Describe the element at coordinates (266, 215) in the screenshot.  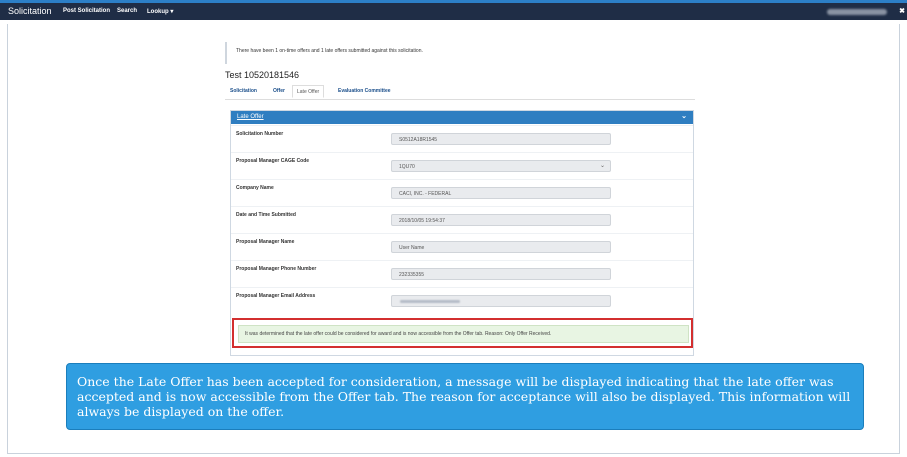
I see `field-label: Date and Time Submitted` at that location.